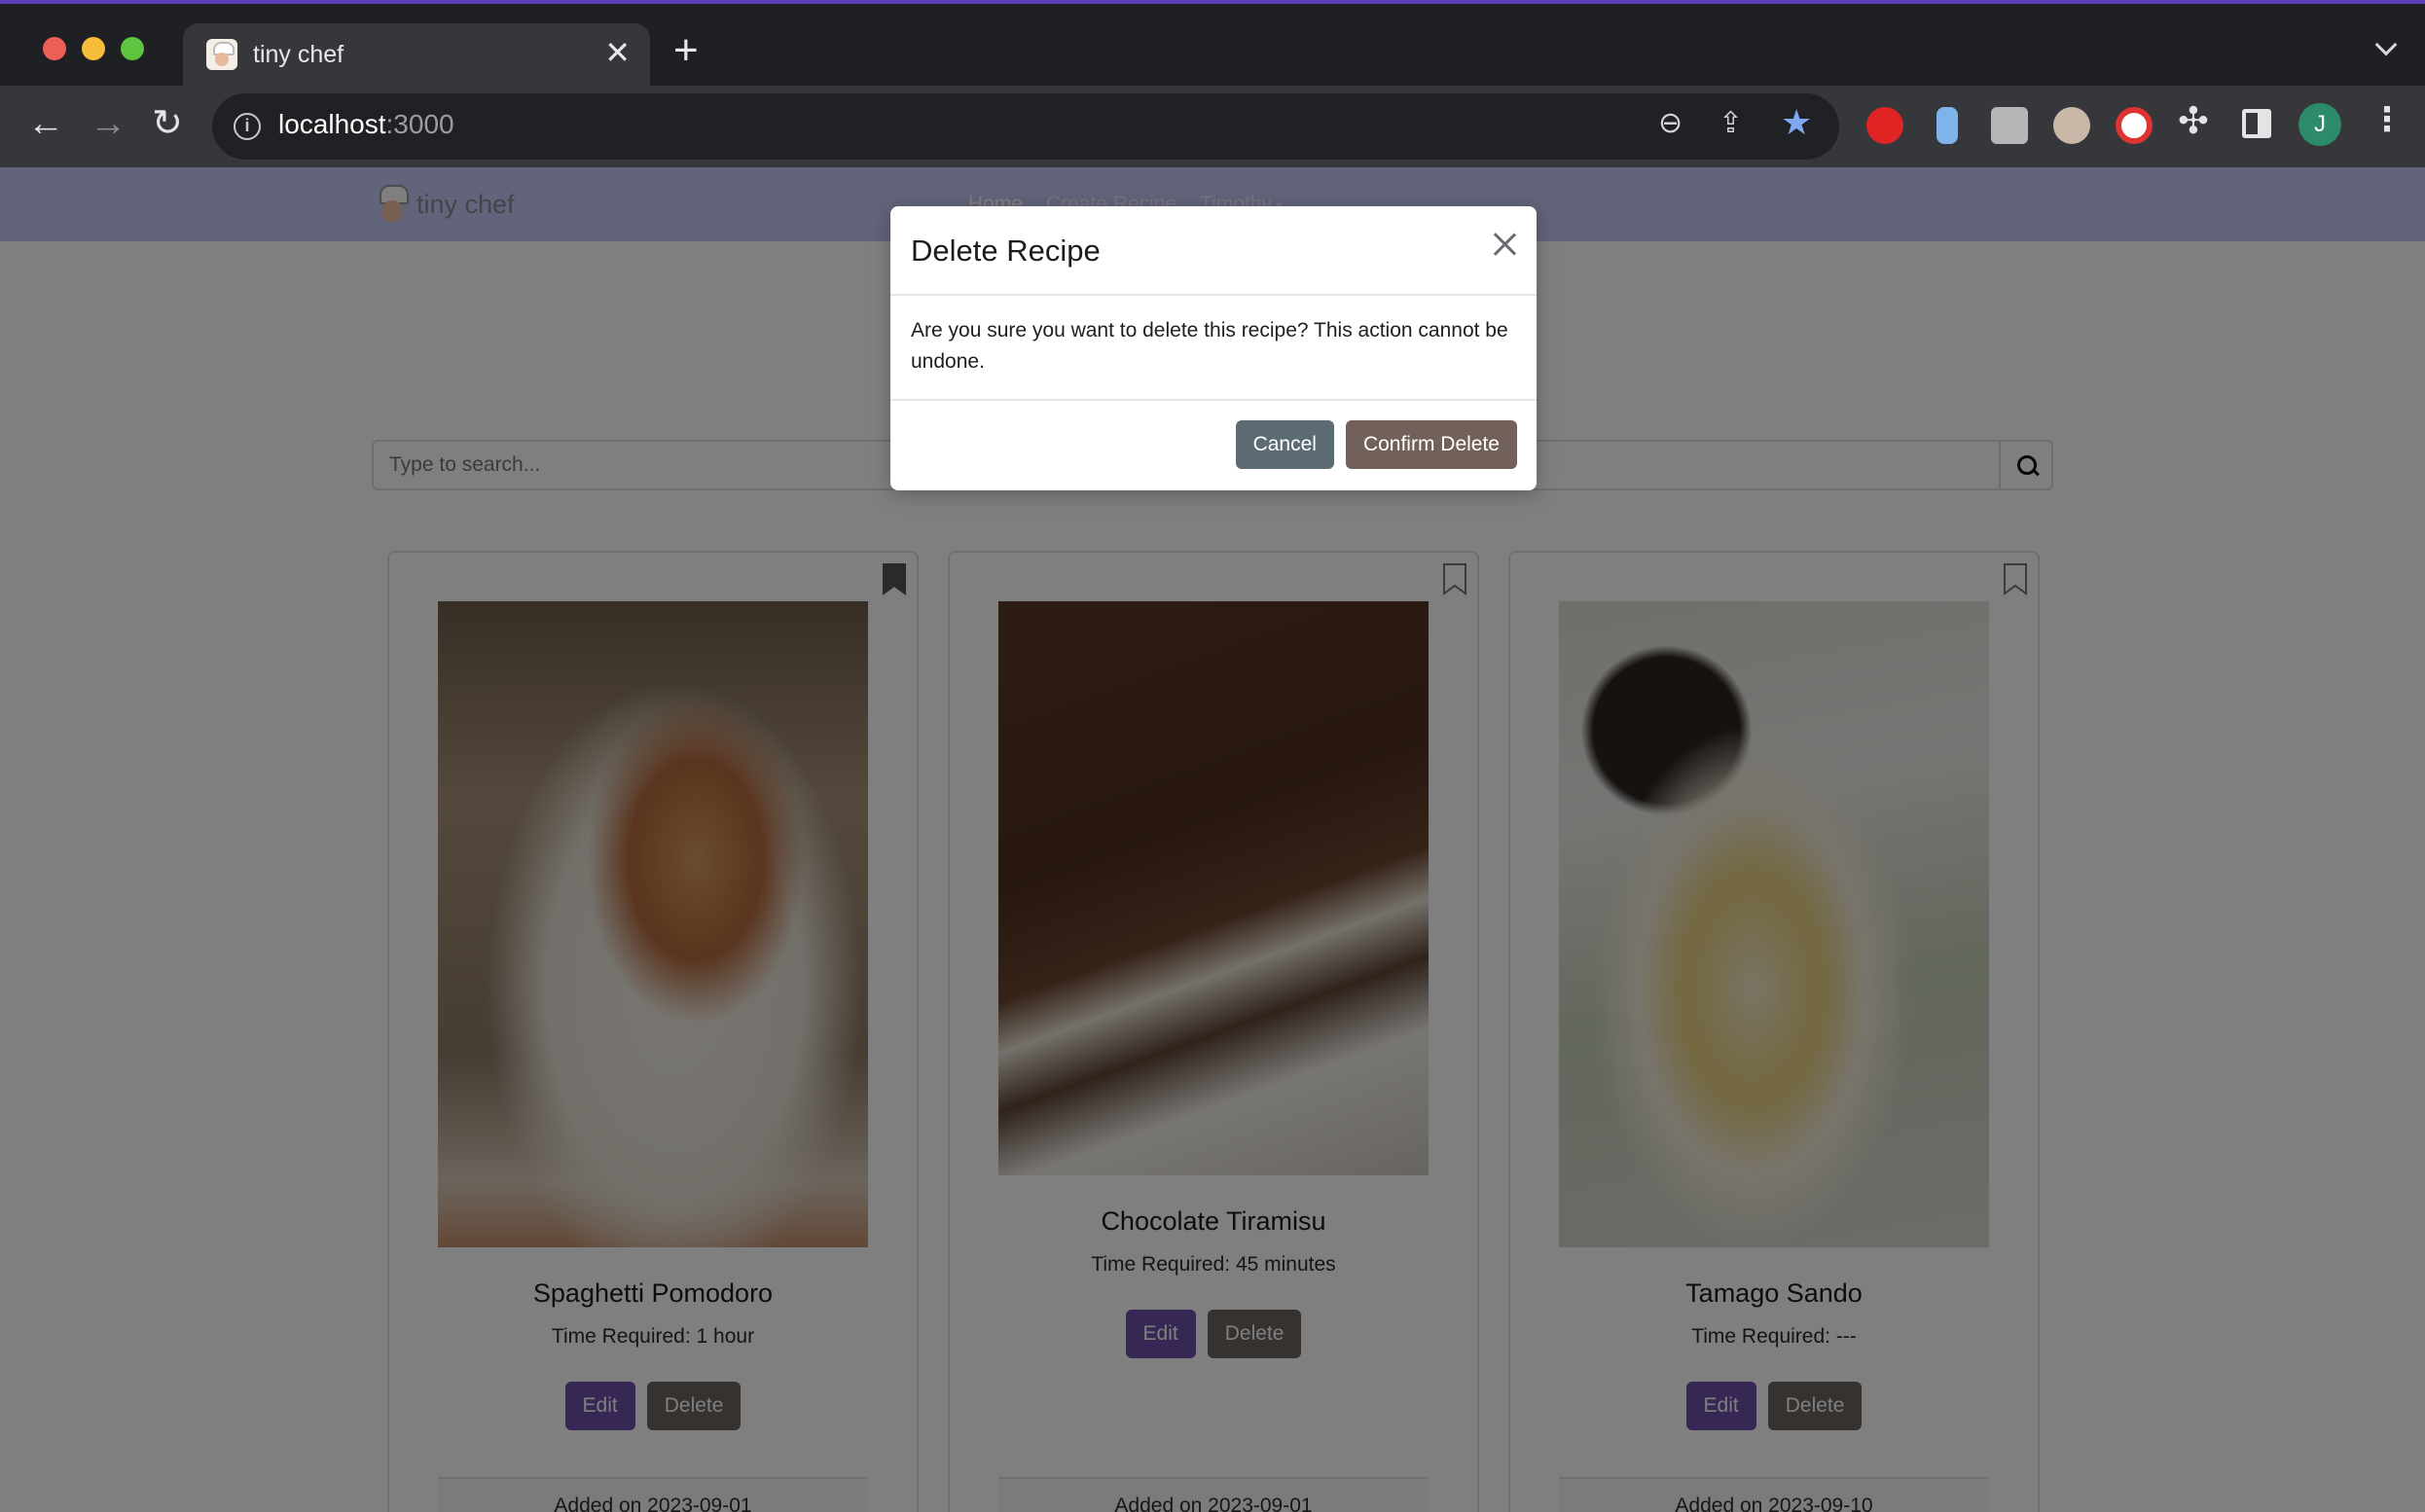 This screenshot has width=2425, height=1512. Describe the element at coordinates (1947, 125) in the screenshot. I see `extension-bottle-icon` at that location.